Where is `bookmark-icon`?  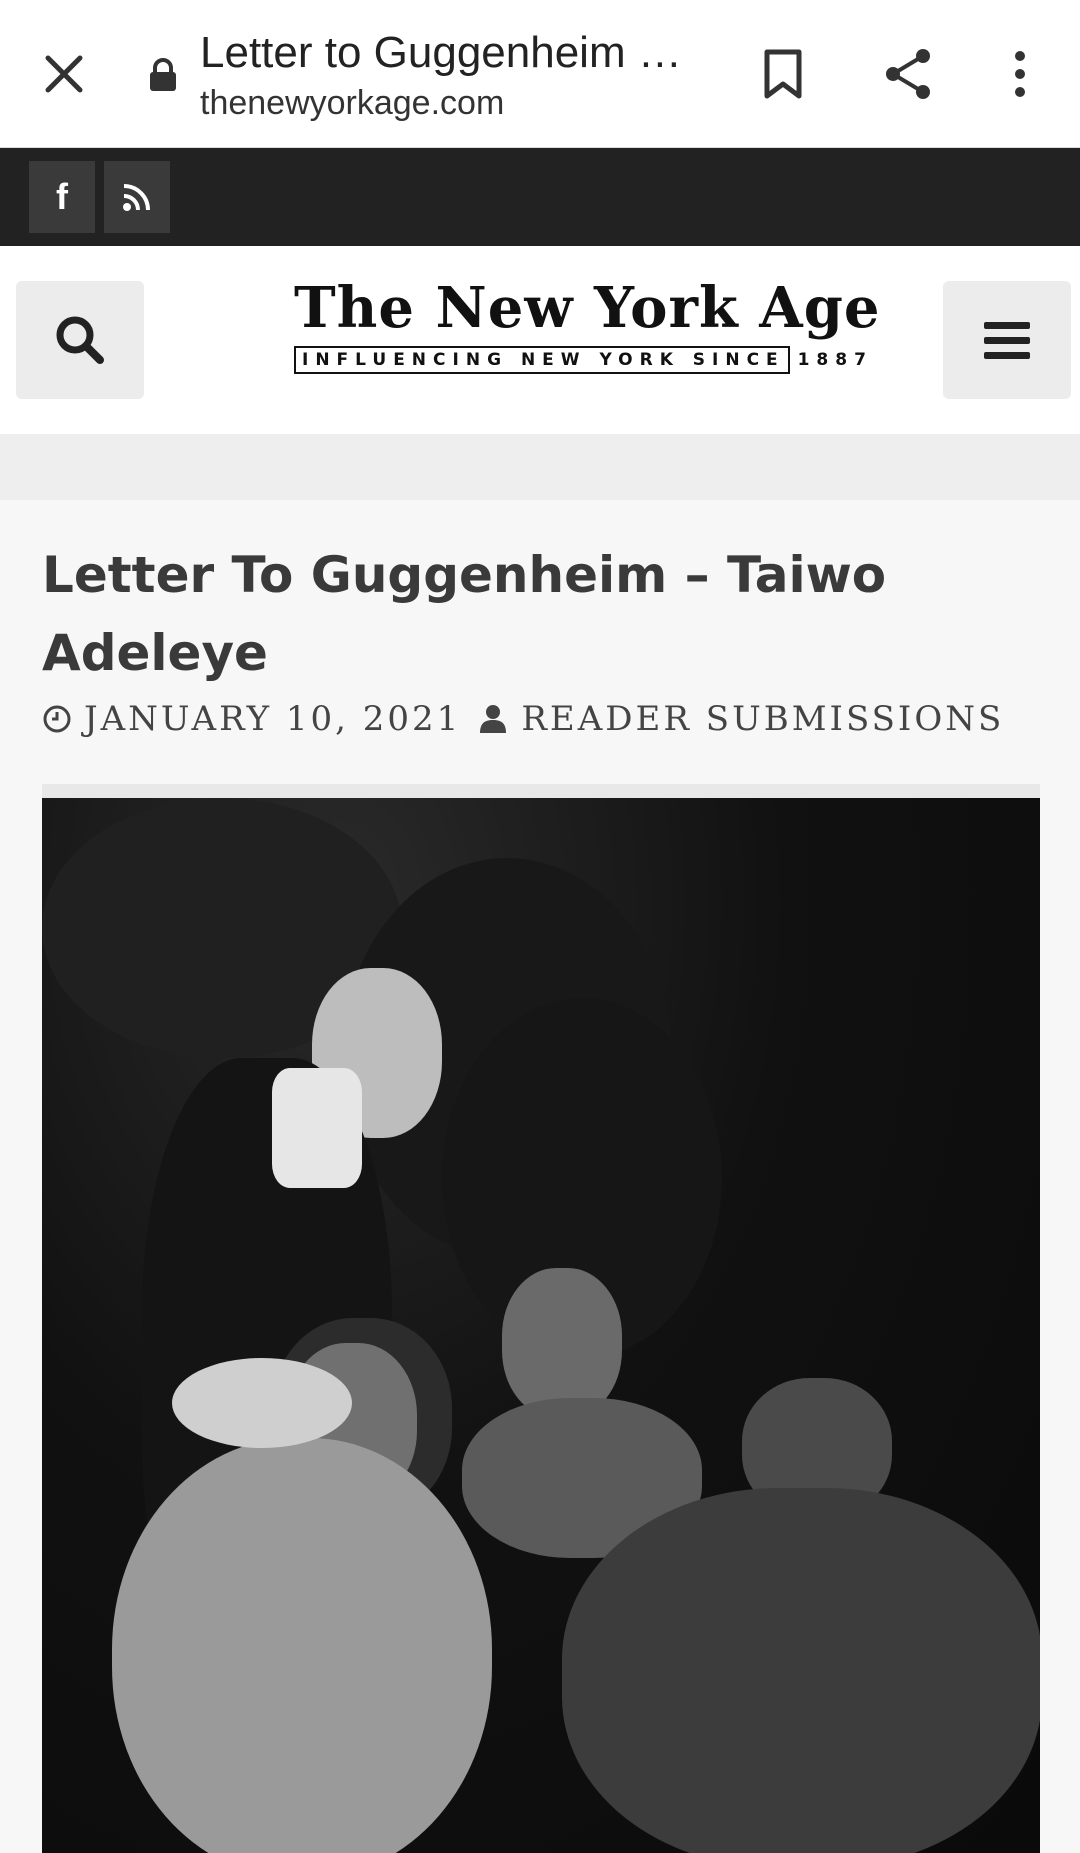 bookmark-icon is located at coordinates (783, 74).